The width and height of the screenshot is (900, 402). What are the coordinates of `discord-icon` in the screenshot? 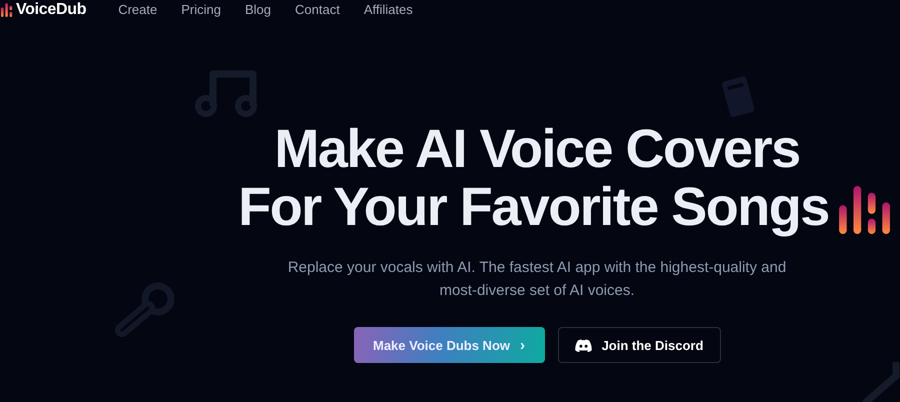 It's located at (583, 345).